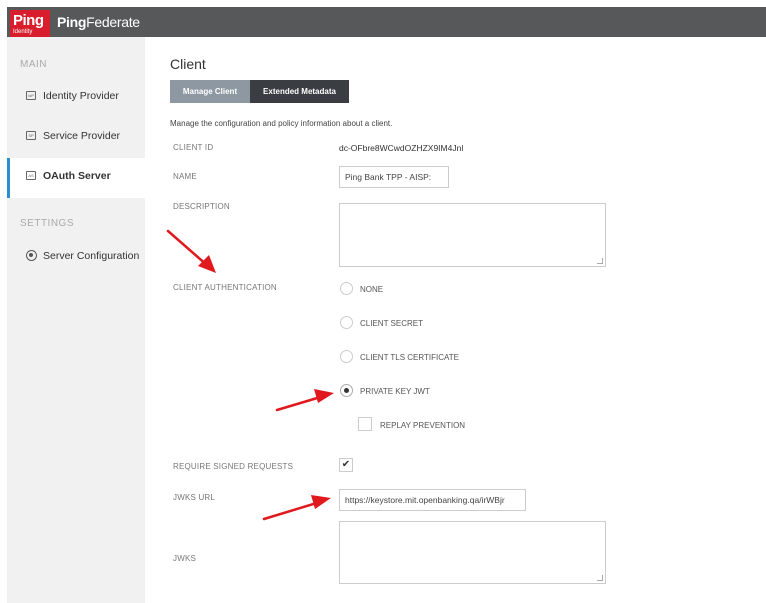 The image size is (766, 603). Describe the element at coordinates (321, 502) in the screenshot. I see `annotation-arrowhead-jwks-url` at that location.